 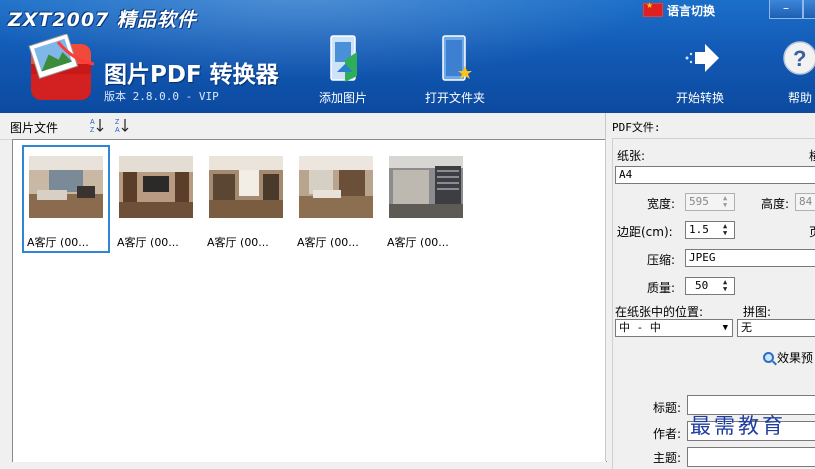 I want to click on pdf-file-label: PDF文件:, so click(x=636, y=127).